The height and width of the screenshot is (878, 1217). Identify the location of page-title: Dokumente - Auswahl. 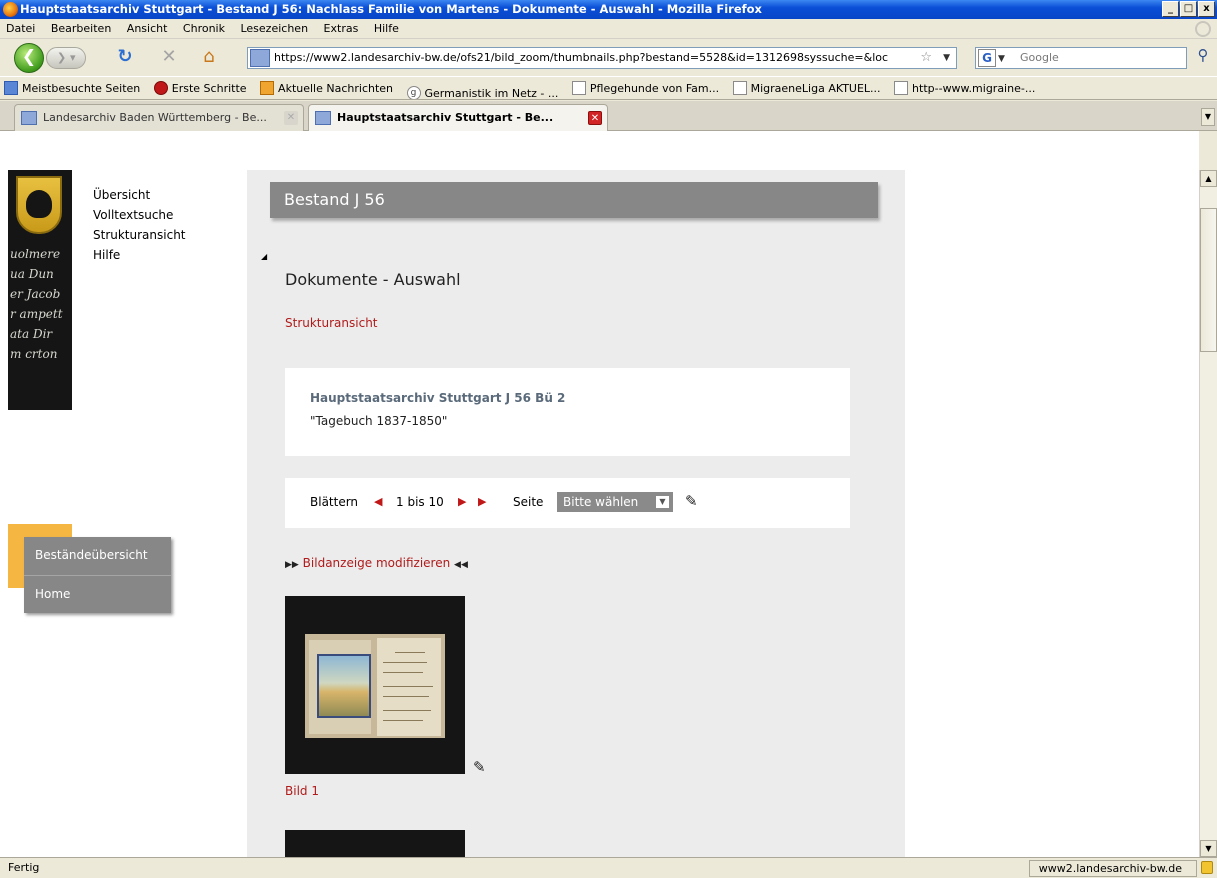
(373, 279).